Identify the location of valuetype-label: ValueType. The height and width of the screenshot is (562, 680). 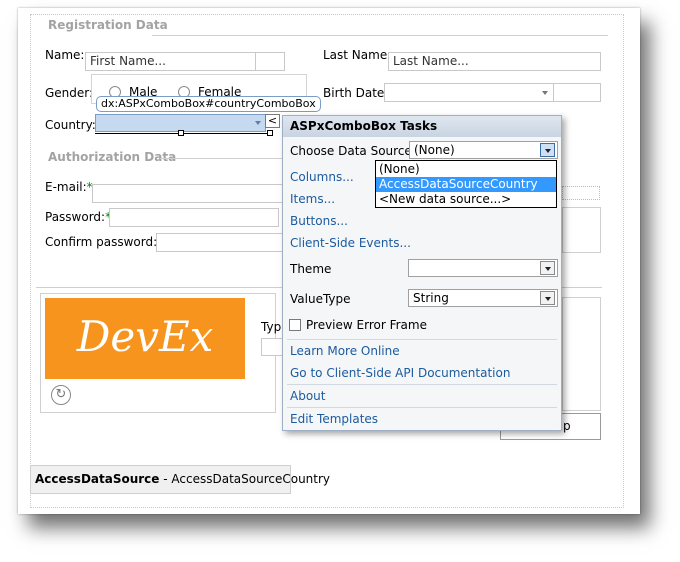
(320, 299).